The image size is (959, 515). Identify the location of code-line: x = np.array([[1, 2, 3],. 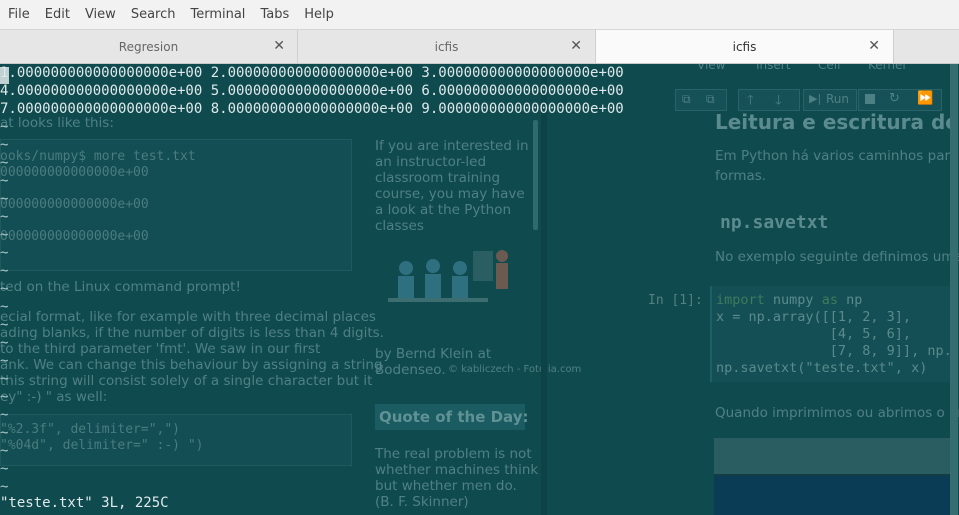
(814, 317).